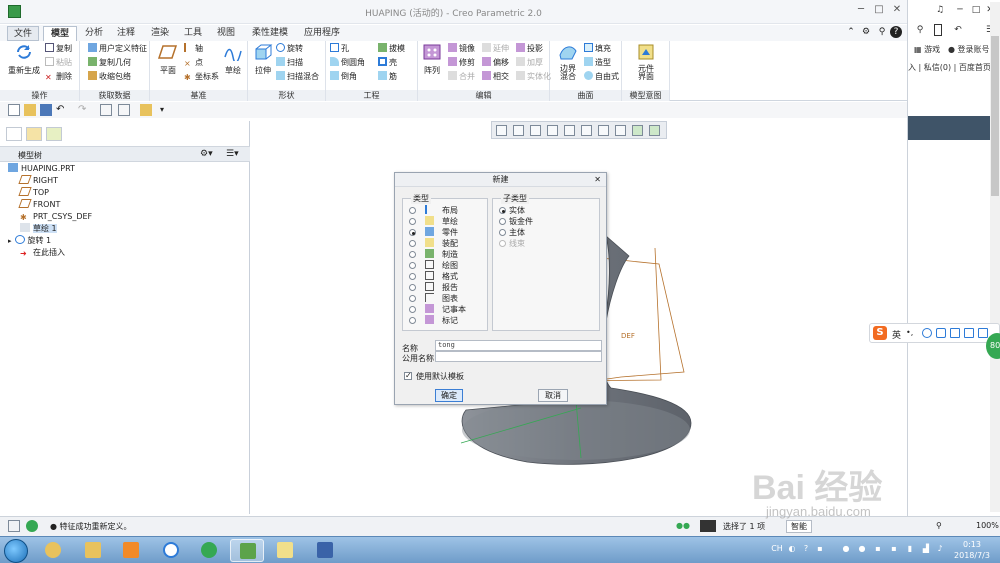 Image resolution: width=1000 pixels, height=563 pixels. I want to click on draft-button: 拔模, so click(391, 48).